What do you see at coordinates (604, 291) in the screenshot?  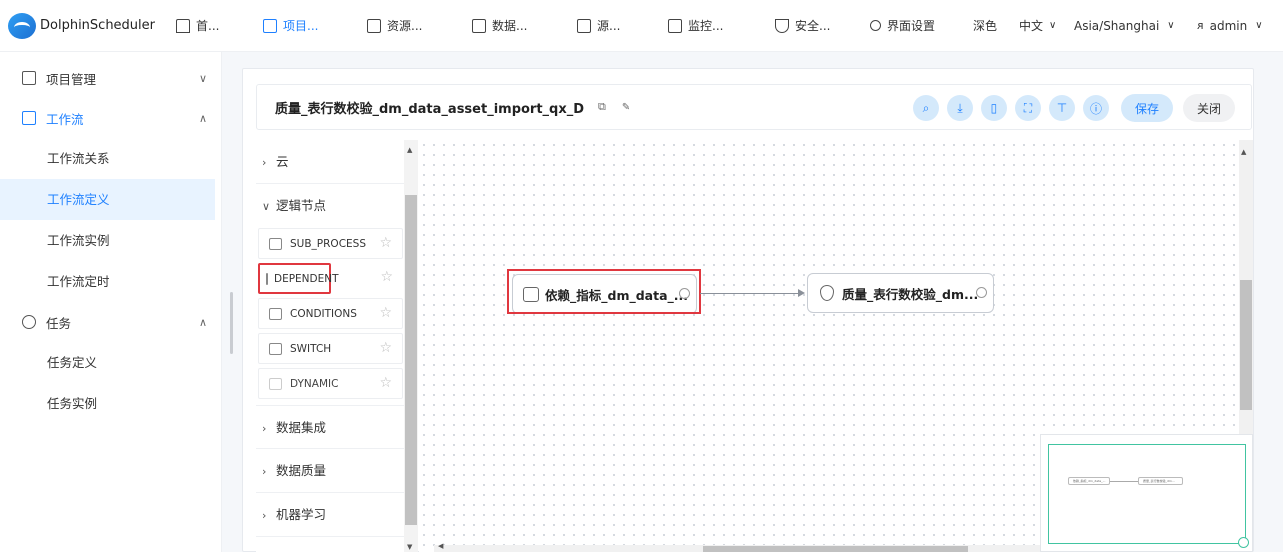 I see `node-highlight-box` at bounding box center [604, 291].